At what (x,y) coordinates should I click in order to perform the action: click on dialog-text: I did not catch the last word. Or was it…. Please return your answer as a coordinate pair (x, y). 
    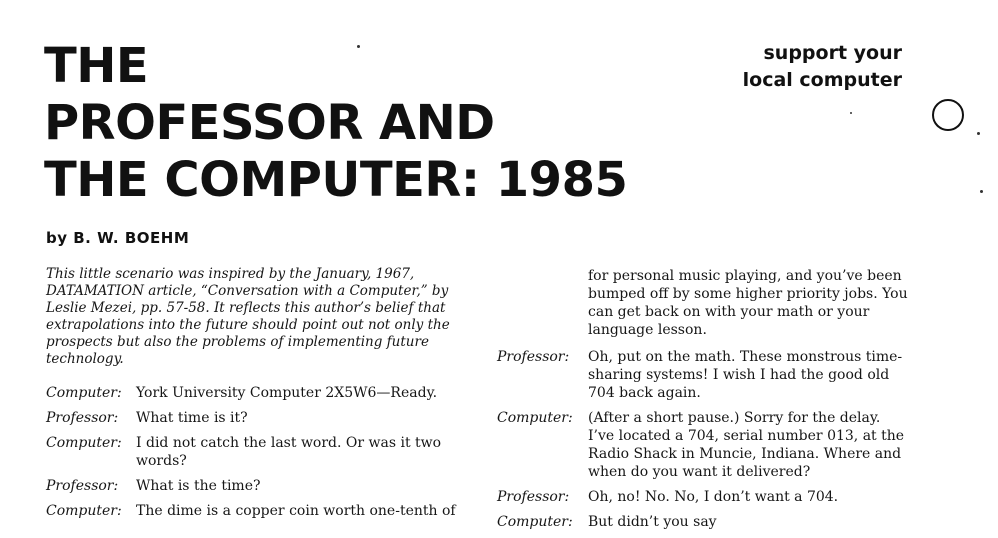
    Looking at the image, I should click on (289, 452).